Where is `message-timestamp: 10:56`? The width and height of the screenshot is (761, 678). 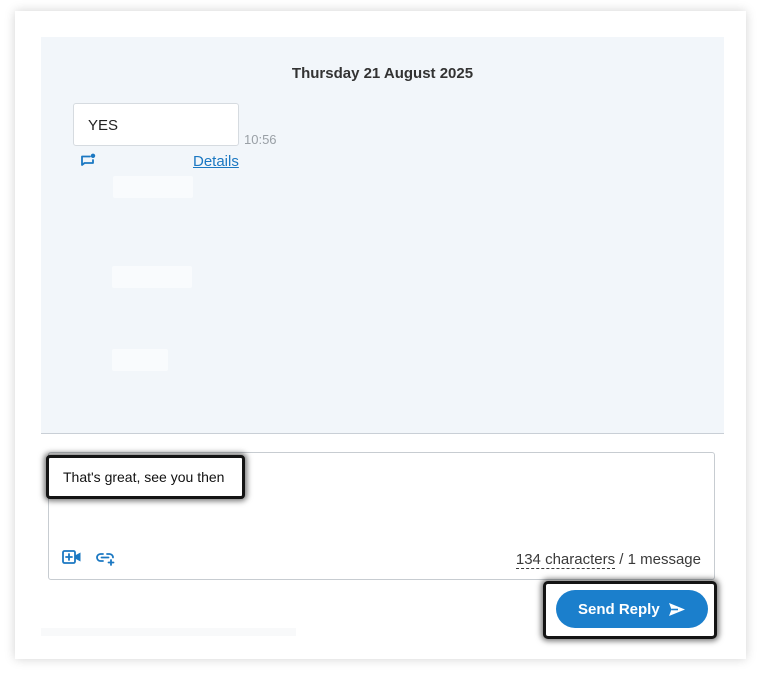
message-timestamp: 10:56 is located at coordinates (260, 139).